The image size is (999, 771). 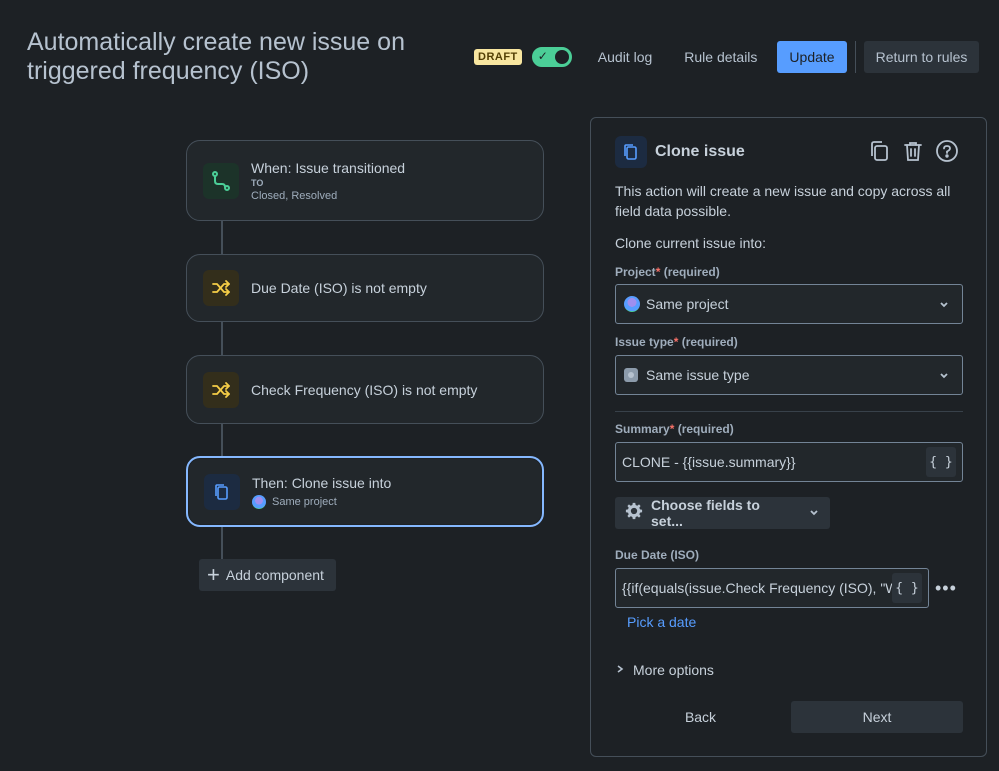 What do you see at coordinates (274, 575) in the screenshot?
I see `add-component-label: Add component` at bounding box center [274, 575].